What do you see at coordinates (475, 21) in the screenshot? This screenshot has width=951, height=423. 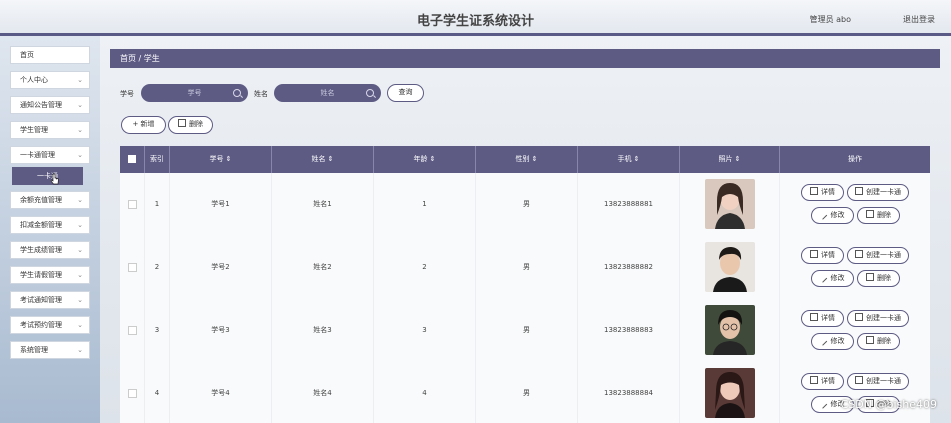 I see `app-title: 电子学生证系统设计` at bounding box center [475, 21].